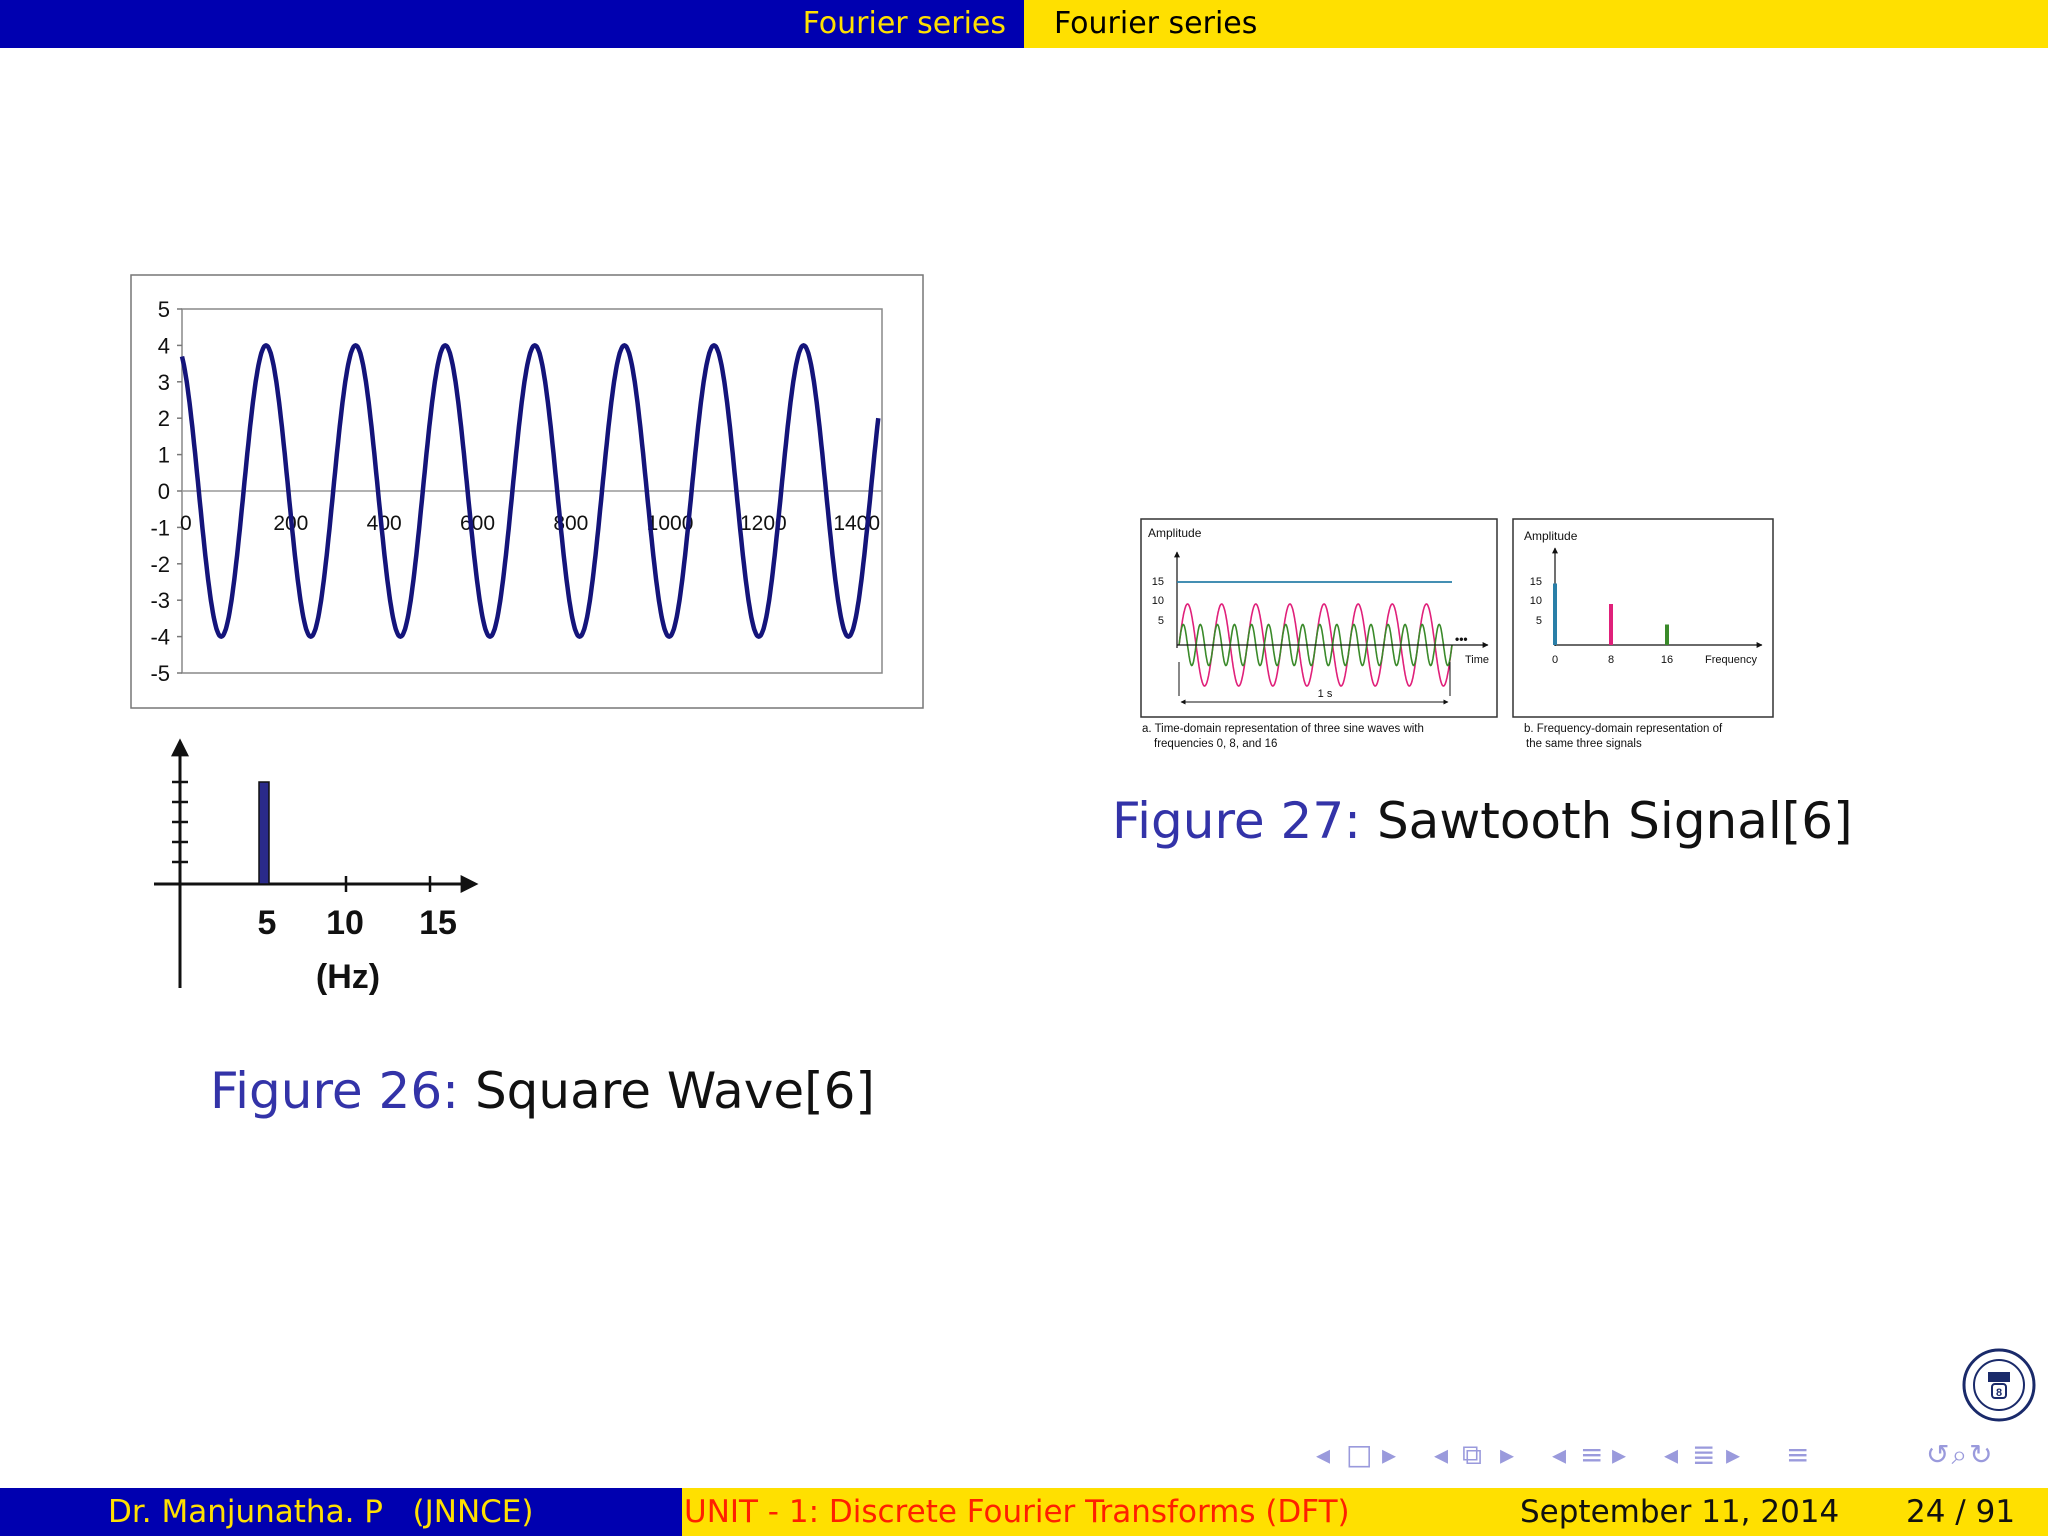  What do you see at coordinates (1536, 601) in the screenshot?
I see `panel-b-y-tick-10: 10` at bounding box center [1536, 601].